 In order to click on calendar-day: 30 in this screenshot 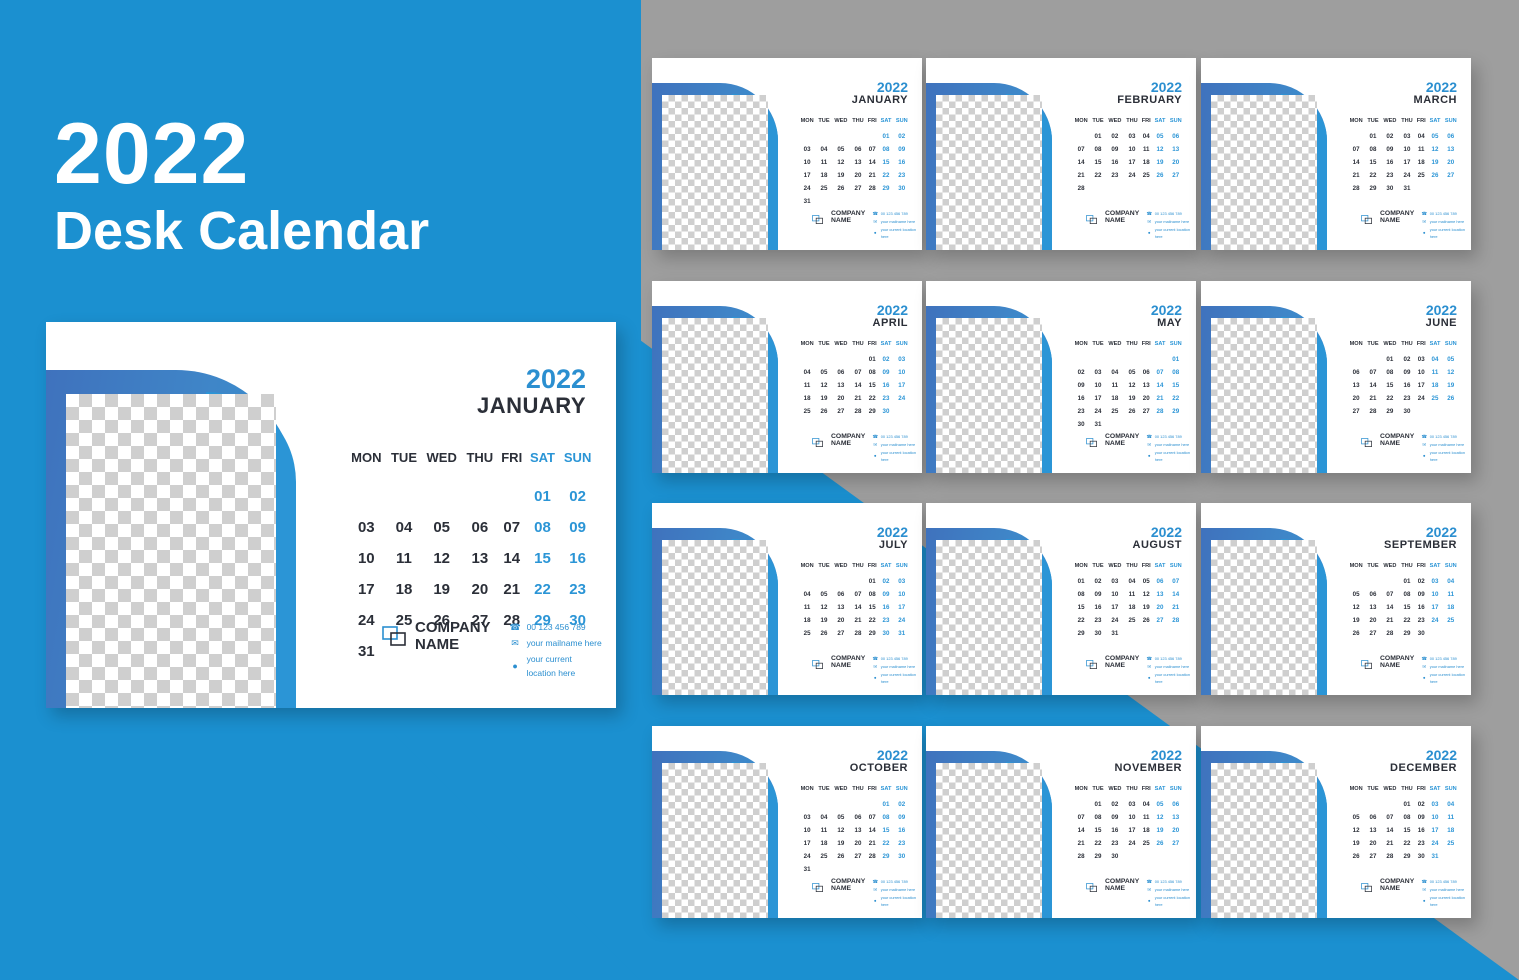, I will do `click(1390, 188)`.